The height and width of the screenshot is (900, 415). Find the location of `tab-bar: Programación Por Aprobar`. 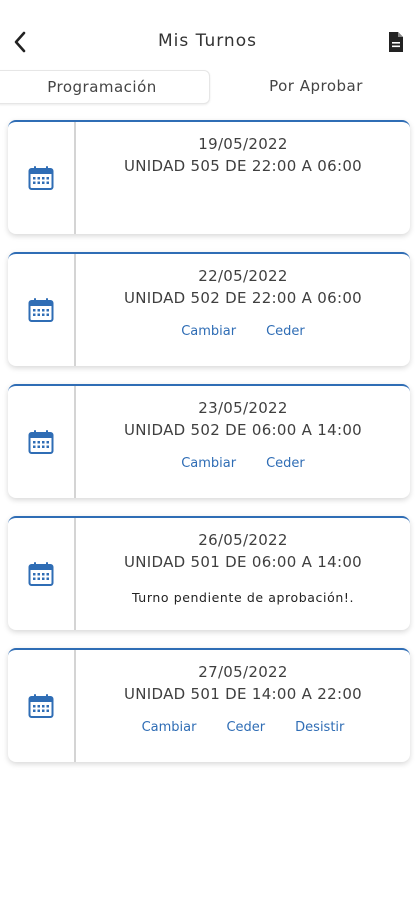

tab-bar: Programación Por Aprobar is located at coordinates (207, 87).